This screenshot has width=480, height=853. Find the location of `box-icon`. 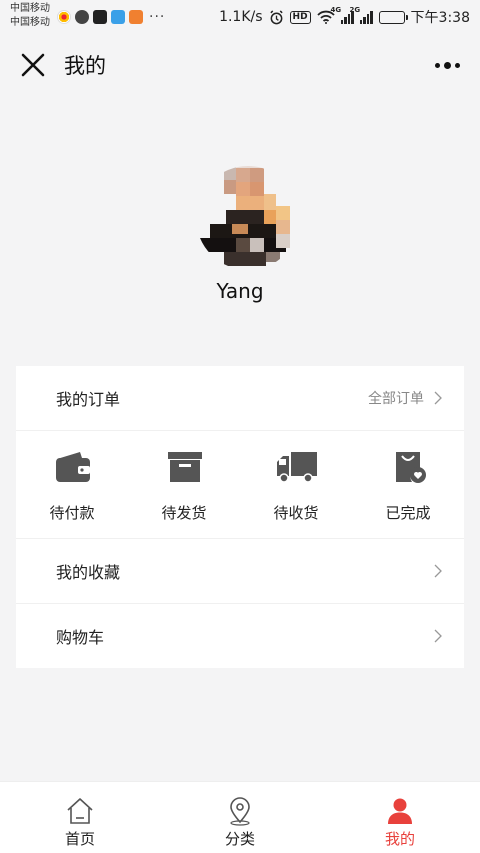

box-icon is located at coordinates (185, 467).